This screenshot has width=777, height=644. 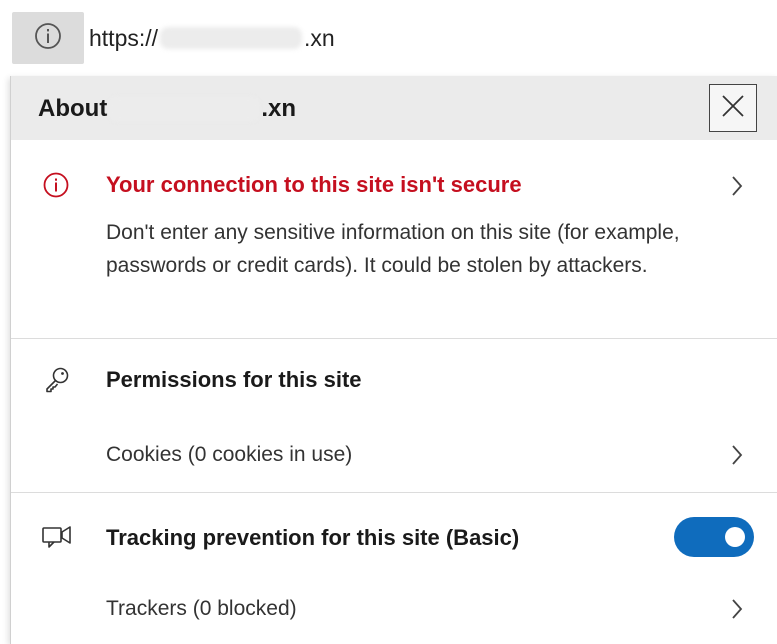 I want to click on close-button, so click(x=733, y=108).